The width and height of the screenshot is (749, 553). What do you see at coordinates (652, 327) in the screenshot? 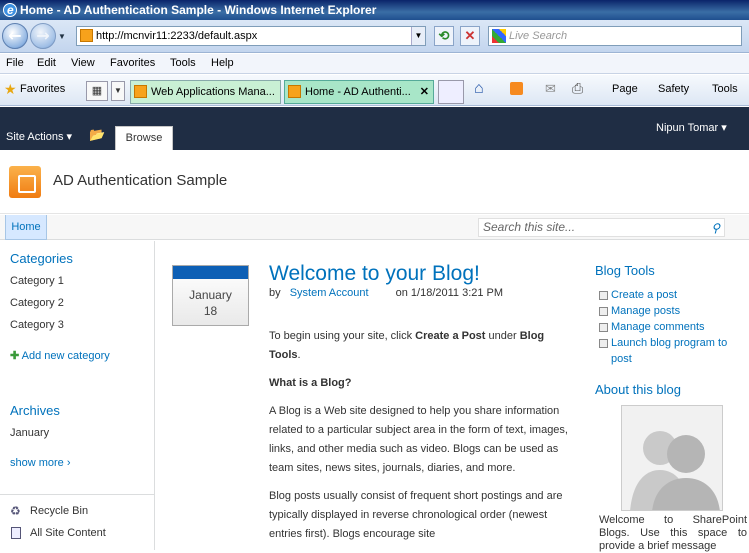
I see `manage-comments-link: Manage comments` at bounding box center [652, 327].